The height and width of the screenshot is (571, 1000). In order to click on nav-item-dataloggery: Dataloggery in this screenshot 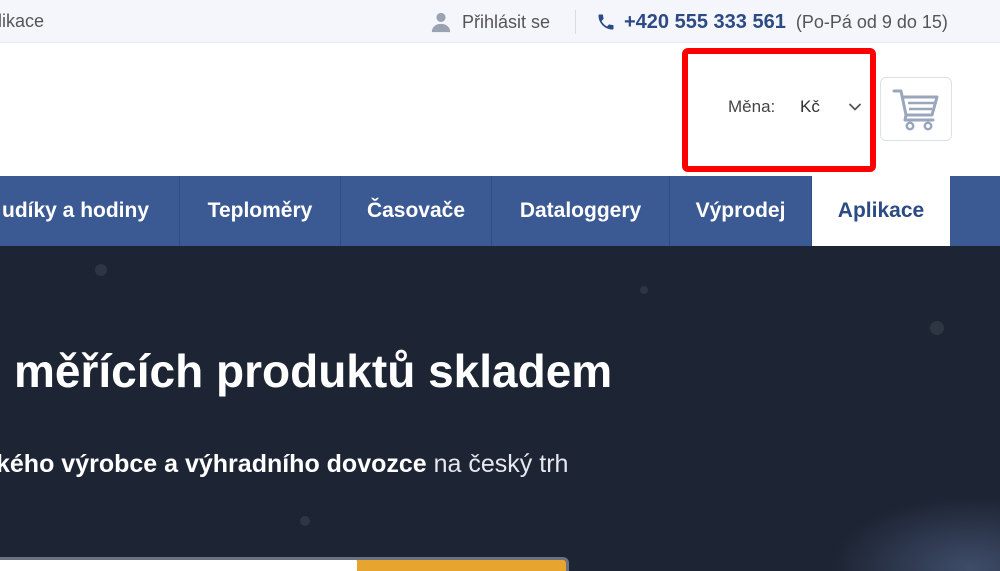, I will do `click(581, 211)`.